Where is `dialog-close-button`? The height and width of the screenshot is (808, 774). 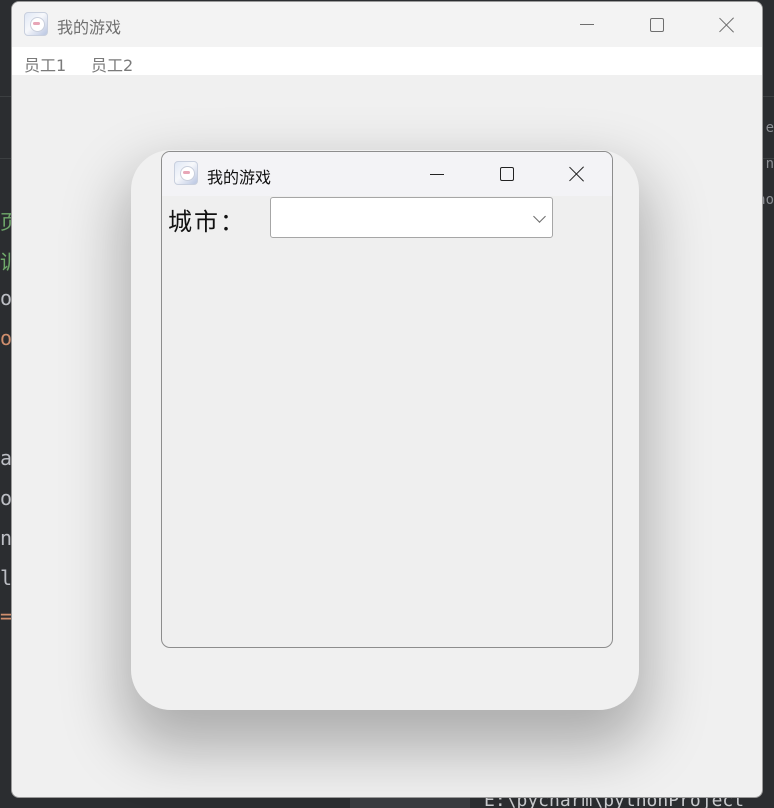
dialog-close-button is located at coordinates (577, 174).